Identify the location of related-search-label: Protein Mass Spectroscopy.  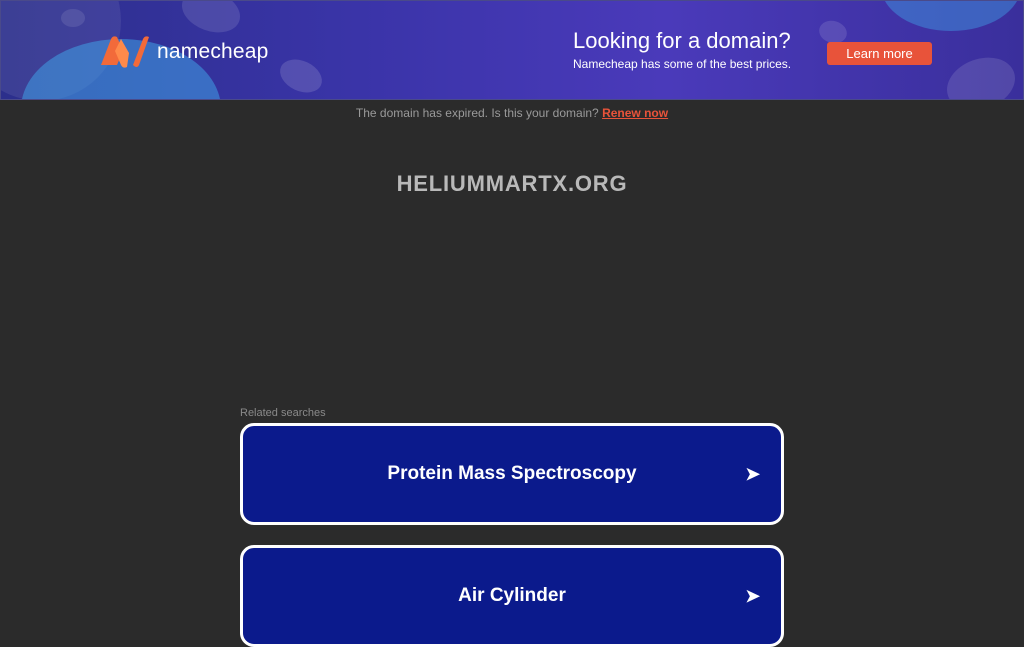
(512, 473).